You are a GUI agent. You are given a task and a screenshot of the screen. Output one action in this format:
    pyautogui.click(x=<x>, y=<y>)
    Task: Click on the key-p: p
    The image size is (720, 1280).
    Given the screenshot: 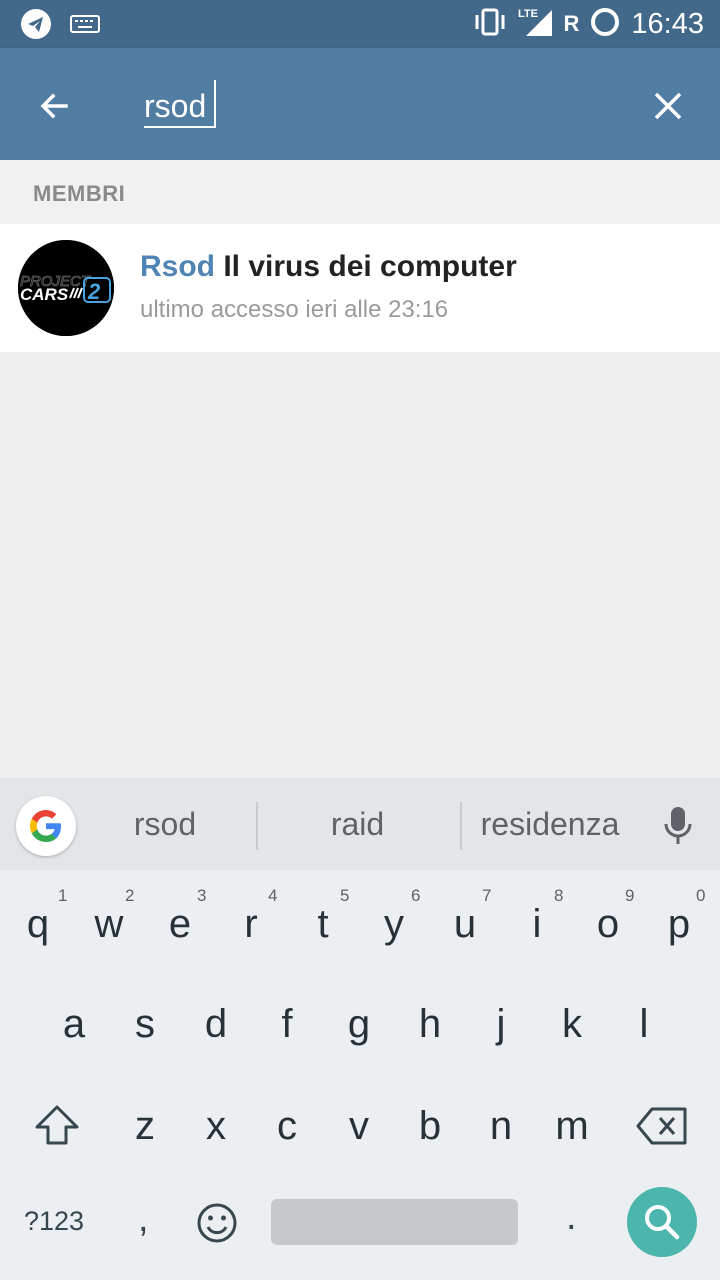 What is the action you would take?
    pyautogui.click(x=679, y=924)
    